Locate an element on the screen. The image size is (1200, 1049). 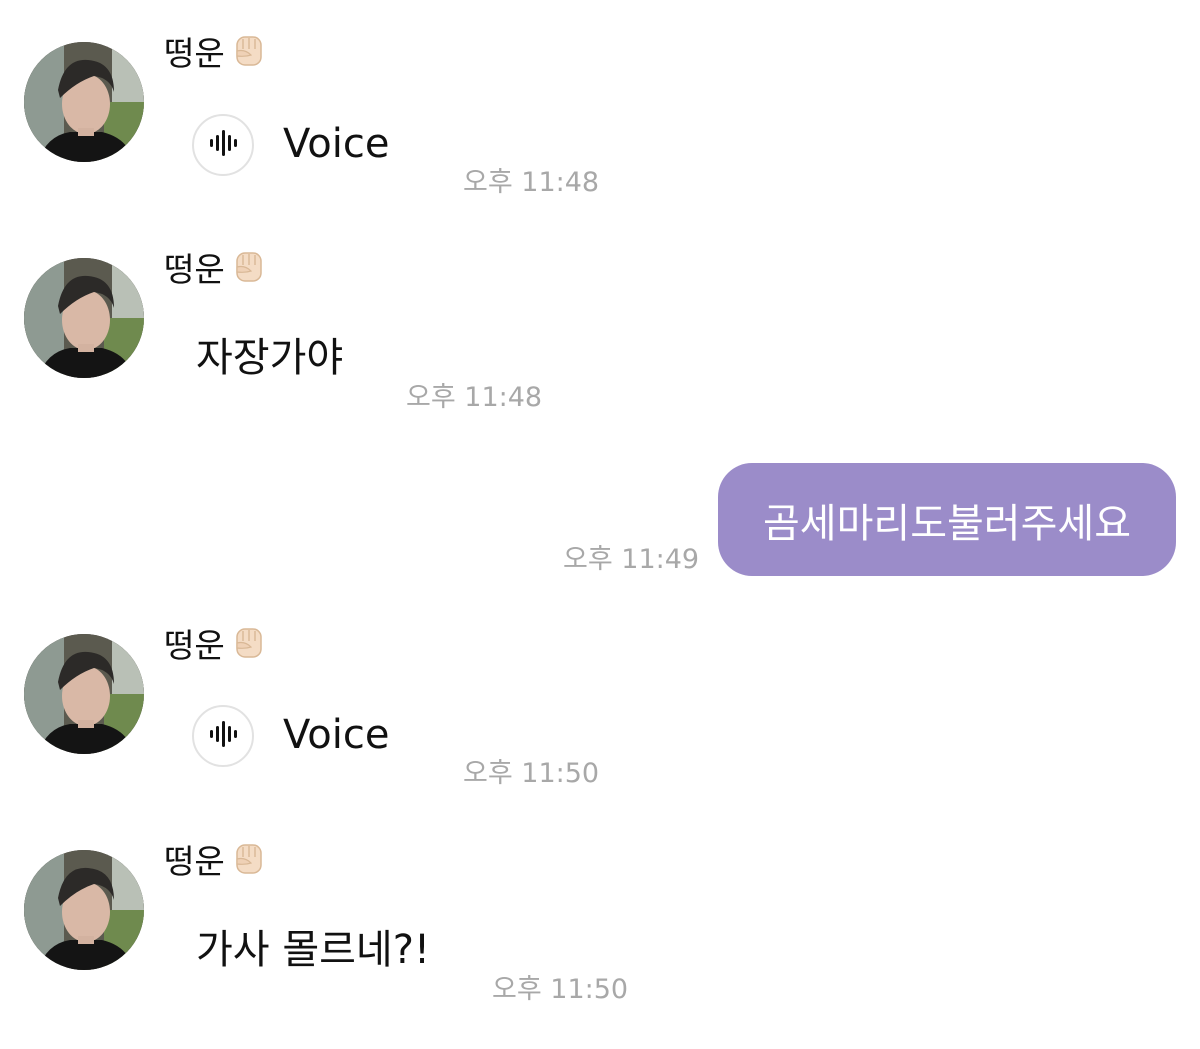
outgoing-bubble: 곰세마리도불러주세요 is located at coordinates (947, 519).